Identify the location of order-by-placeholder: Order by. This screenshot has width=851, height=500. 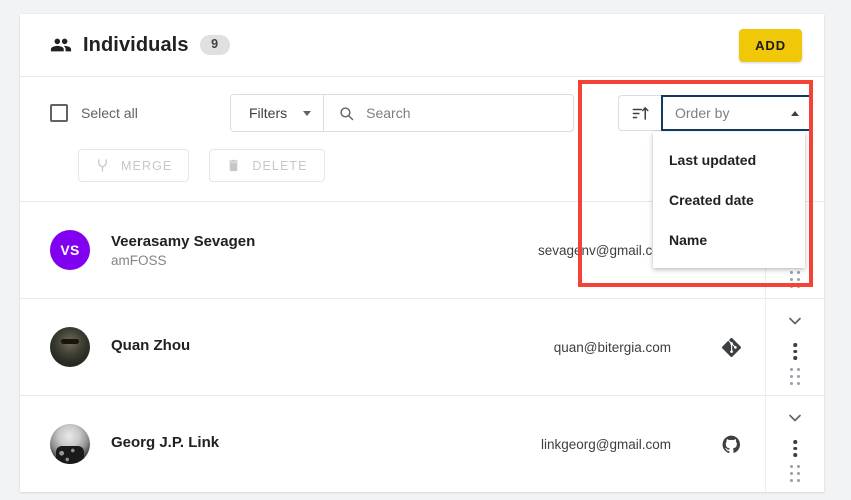
(702, 113).